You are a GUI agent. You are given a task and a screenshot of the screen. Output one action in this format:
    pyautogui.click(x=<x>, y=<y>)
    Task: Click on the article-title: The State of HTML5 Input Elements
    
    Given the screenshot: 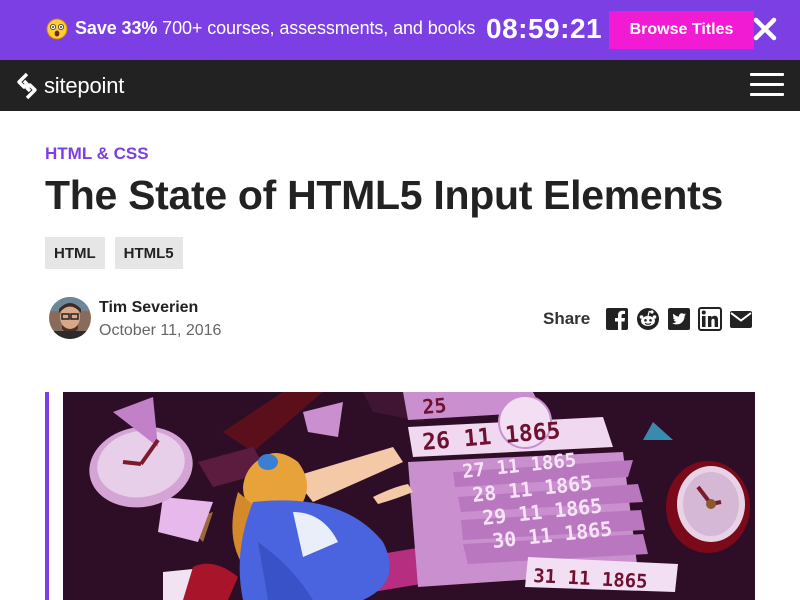 What is the action you would take?
    pyautogui.click(x=384, y=195)
    